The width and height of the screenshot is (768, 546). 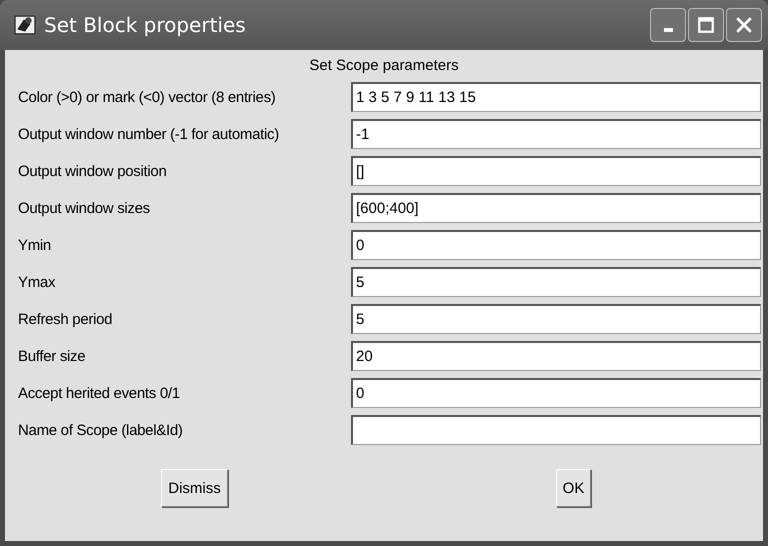 I want to click on window-title: Set Block properties, so click(x=145, y=25).